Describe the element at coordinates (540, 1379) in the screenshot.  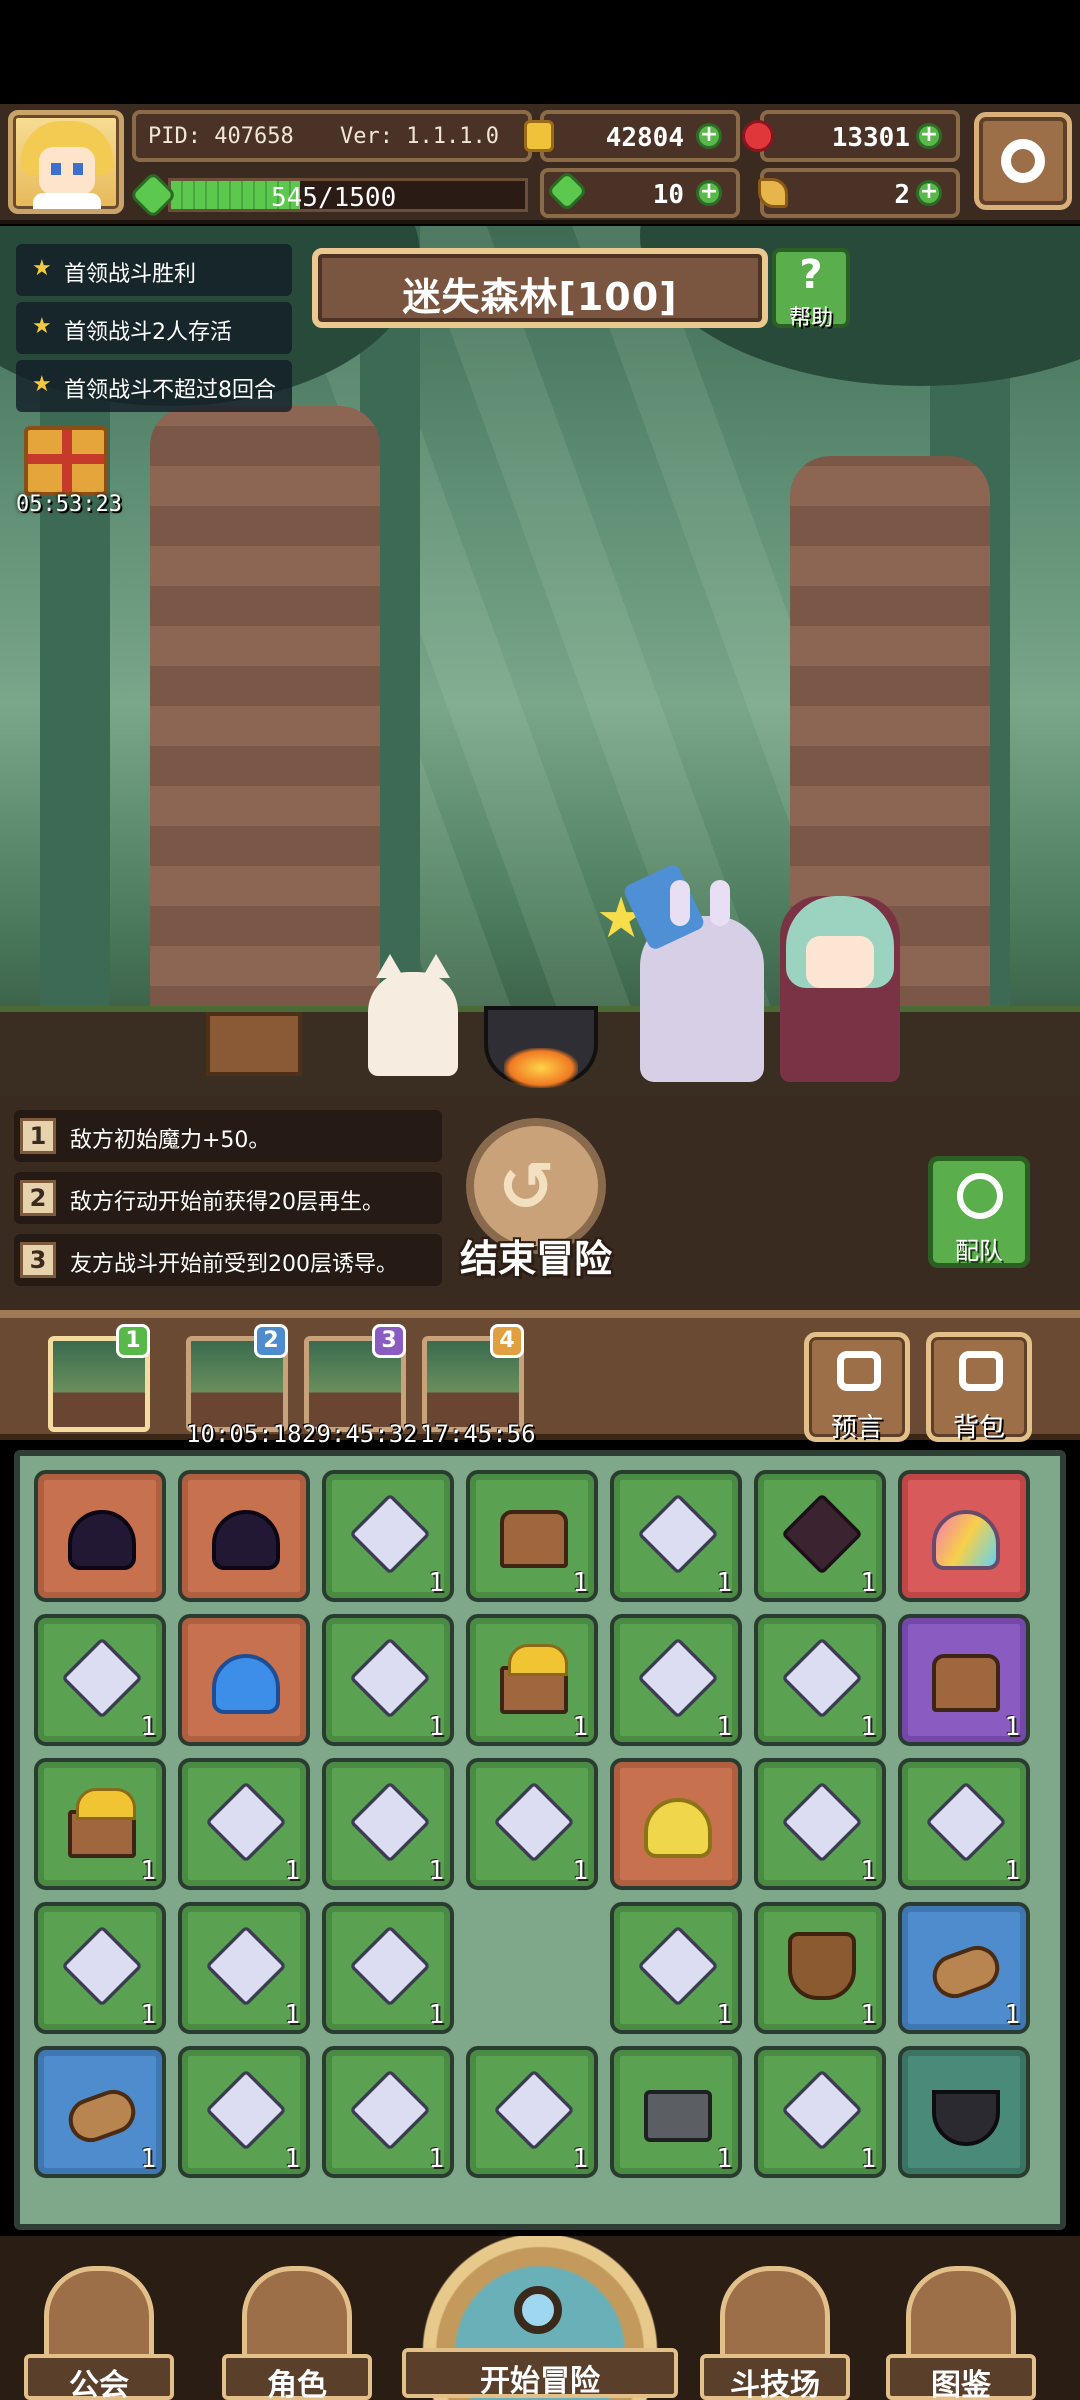
I see `stage-selector: 1 2 10:05:18 3 29:45:32 4 17:45:56 预言 背包` at that location.